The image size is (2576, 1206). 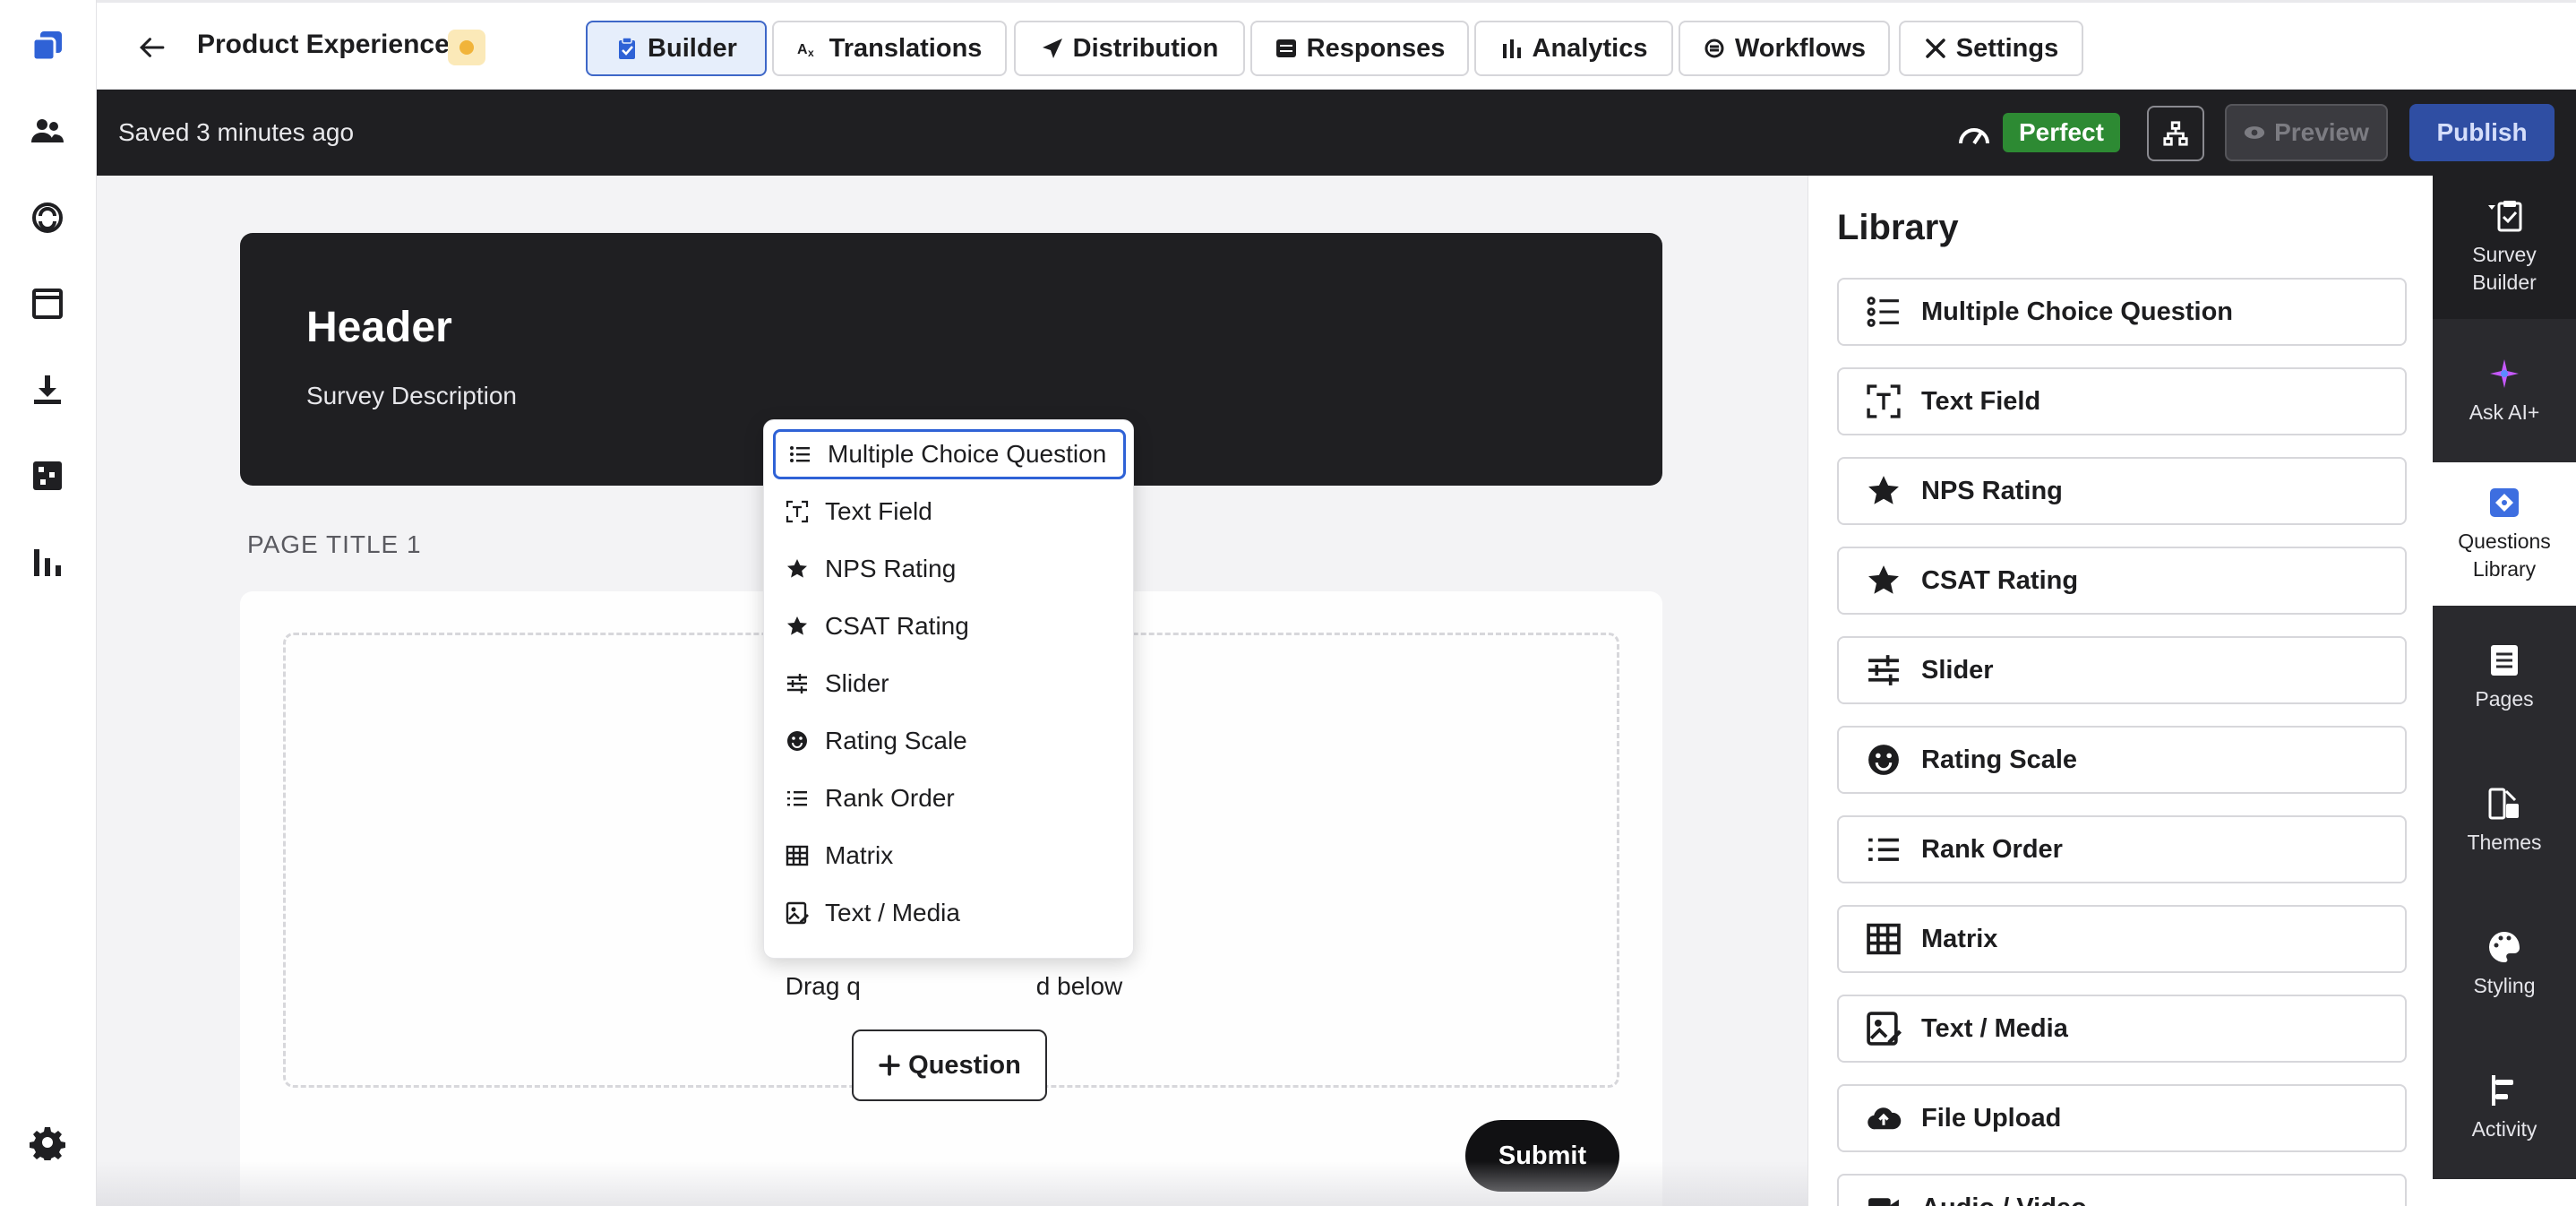 I want to click on menu-item-matrix: Matrix, so click(x=949, y=856).